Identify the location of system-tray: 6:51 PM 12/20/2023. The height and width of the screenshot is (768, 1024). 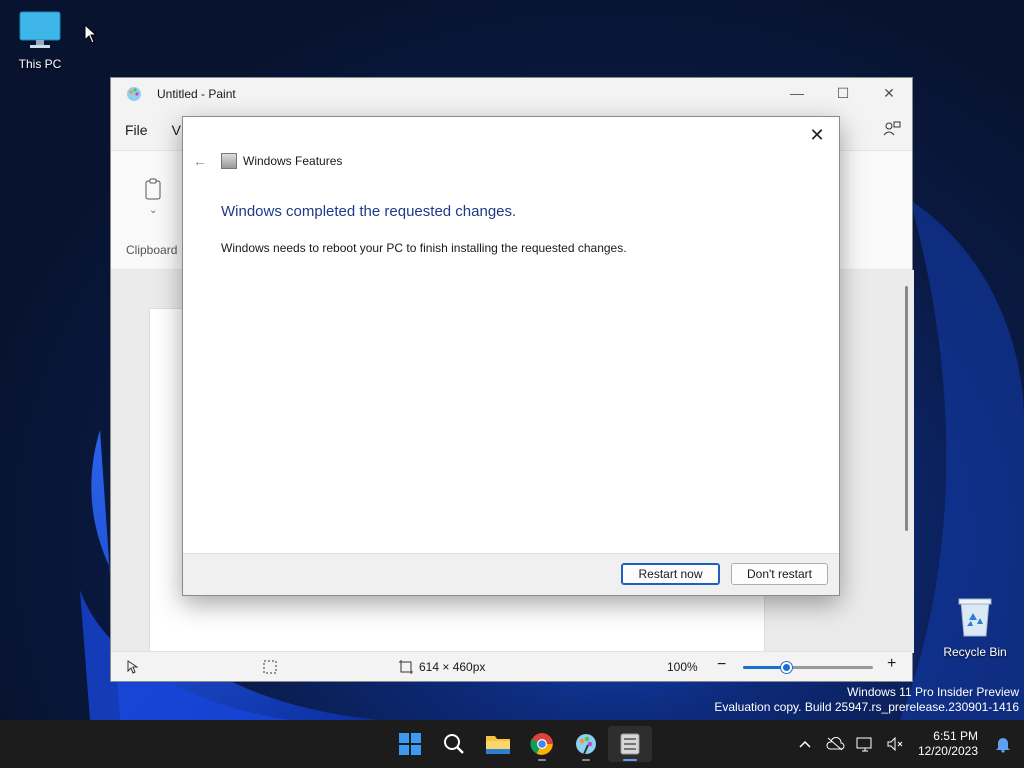
(907, 744).